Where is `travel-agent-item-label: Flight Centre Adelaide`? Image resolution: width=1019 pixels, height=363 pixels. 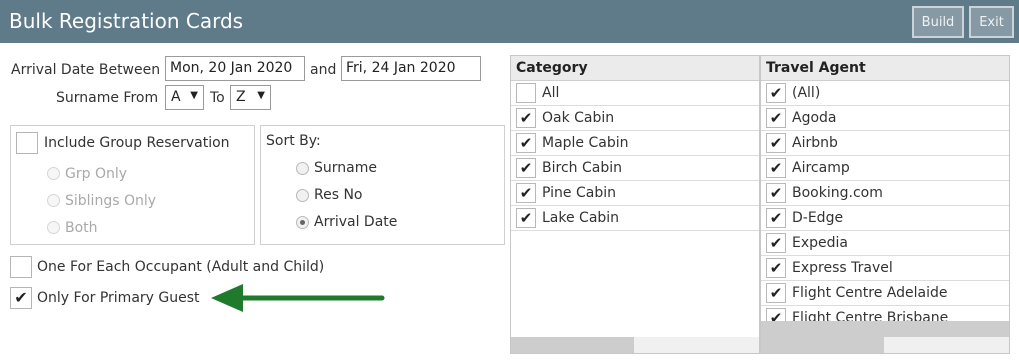
travel-agent-item-label: Flight Centre Adelaide is located at coordinates (870, 293).